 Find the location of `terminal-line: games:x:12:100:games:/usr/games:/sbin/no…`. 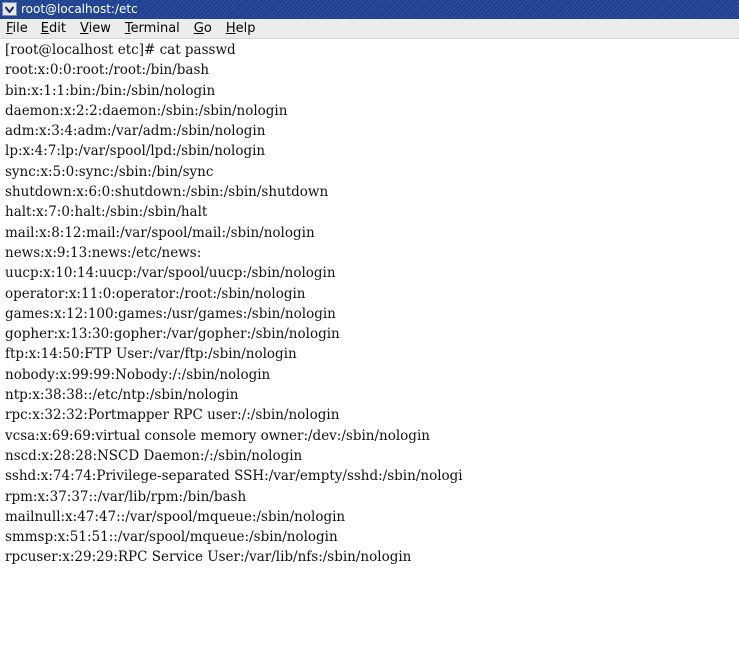

terminal-line: games:x:12:100:games:/usr/games:/sbin/no… is located at coordinates (170, 313).